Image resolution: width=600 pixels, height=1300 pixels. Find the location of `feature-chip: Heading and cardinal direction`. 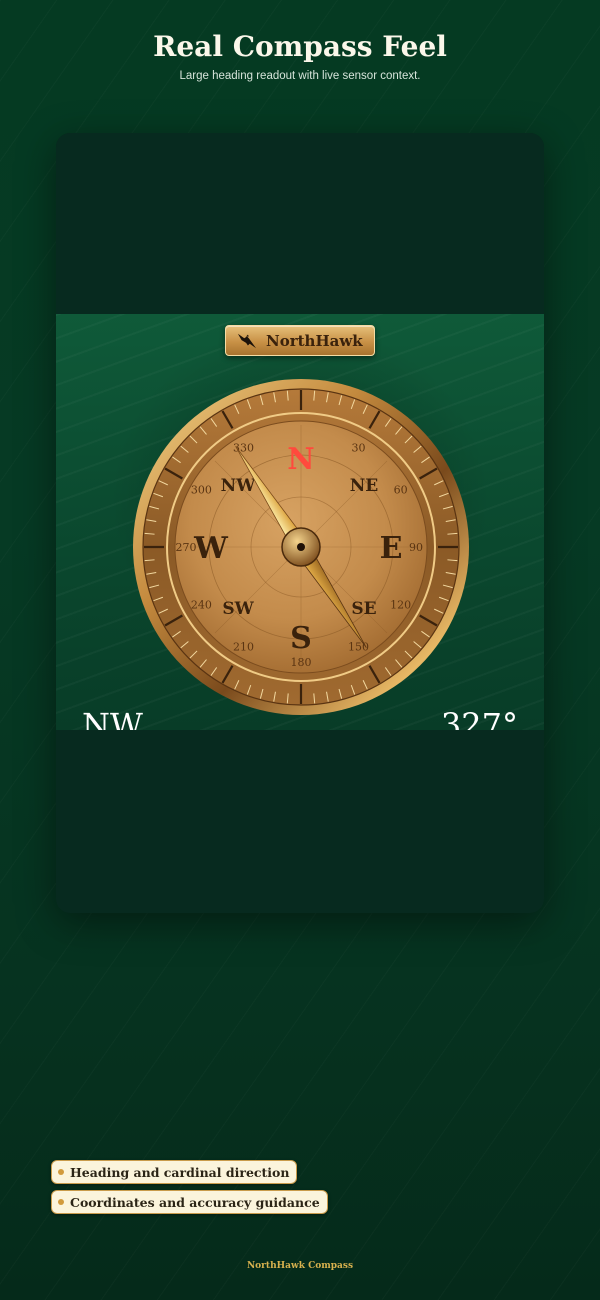

feature-chip: Heading and cardinal direction is located at coordinates (174, 1172).